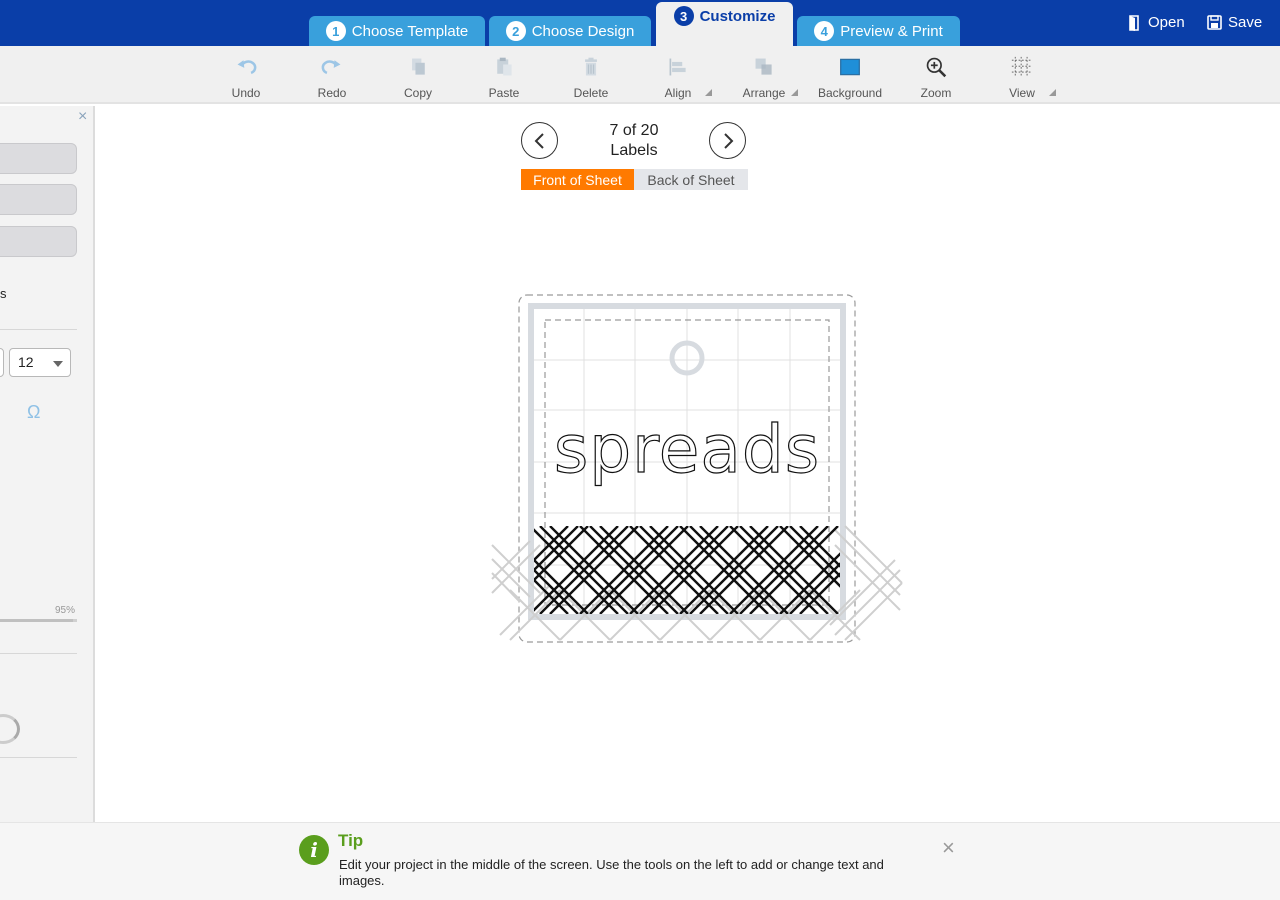 The width and height of the screenshot is (1280, 900). What do you see at coordinates (10, 729) in the screenshot?
I see `rotate-dial` at bounding box center [10, 729].